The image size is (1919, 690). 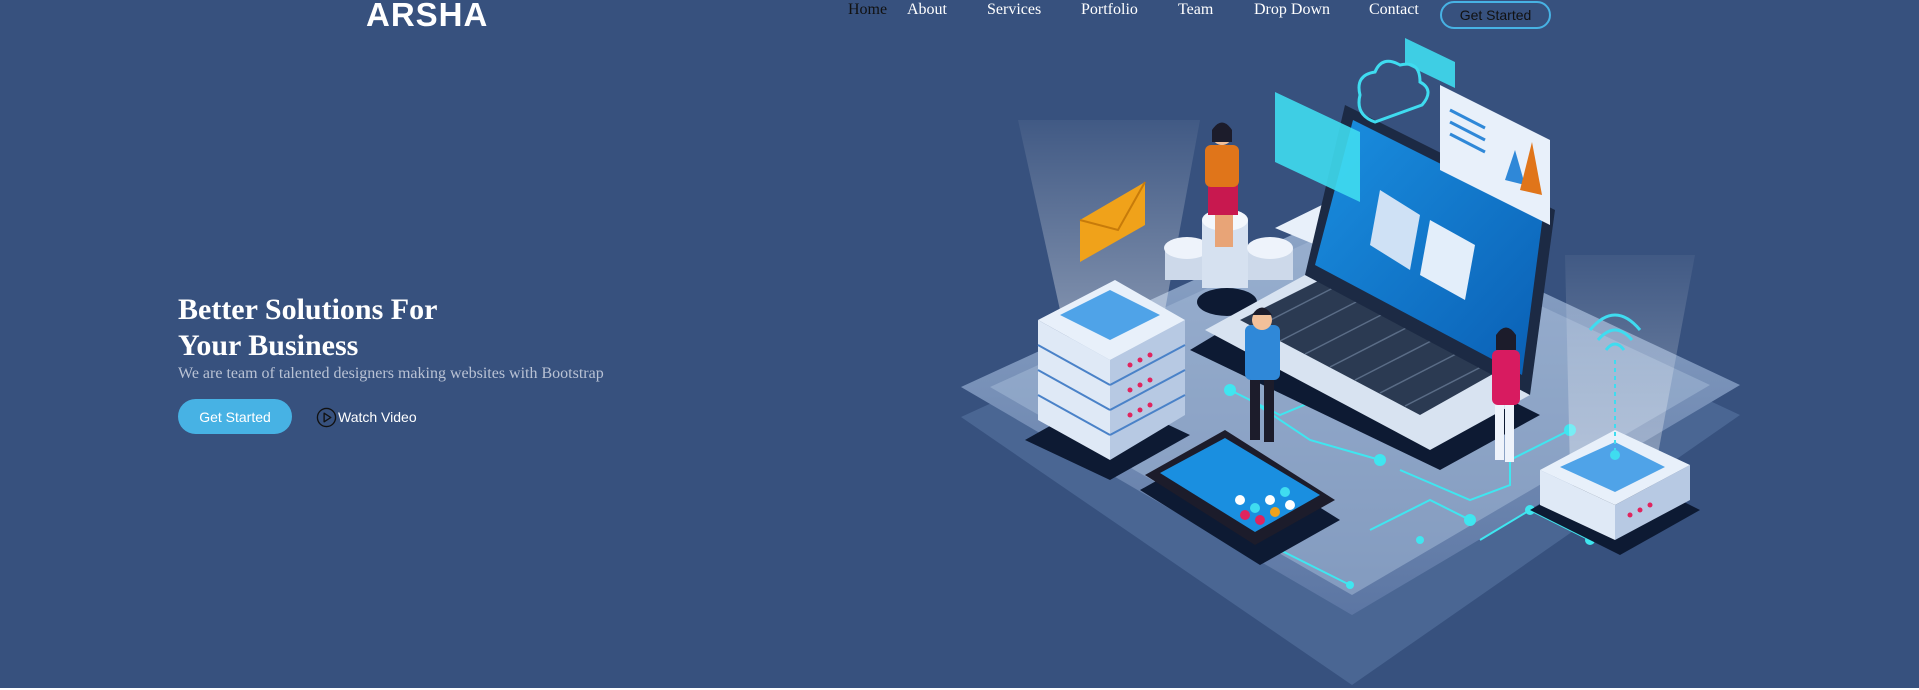 What do you see at coordinates (235, 416) in the screenshot?
I see `get-started-button: Get Started` at bounding box center [235, 416].